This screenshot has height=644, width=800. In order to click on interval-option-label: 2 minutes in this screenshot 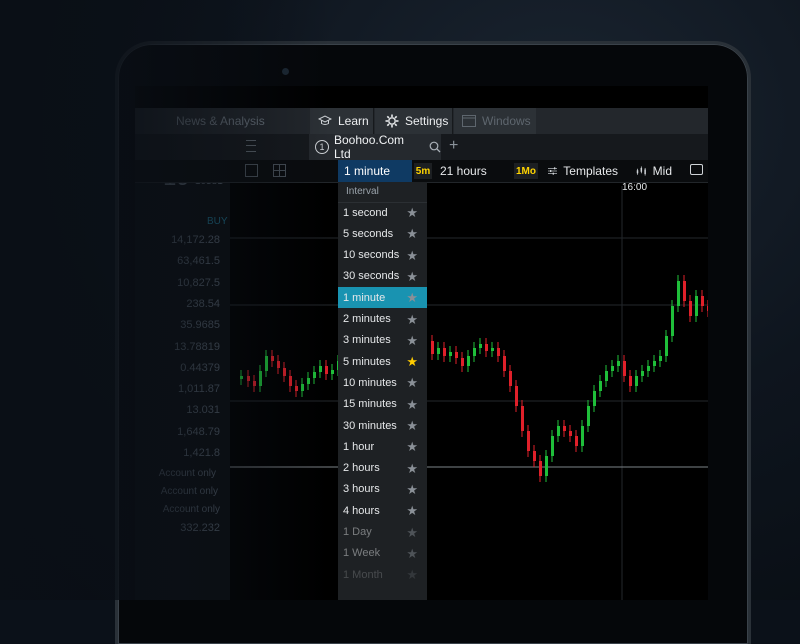, I will do `click(367, 319)`.